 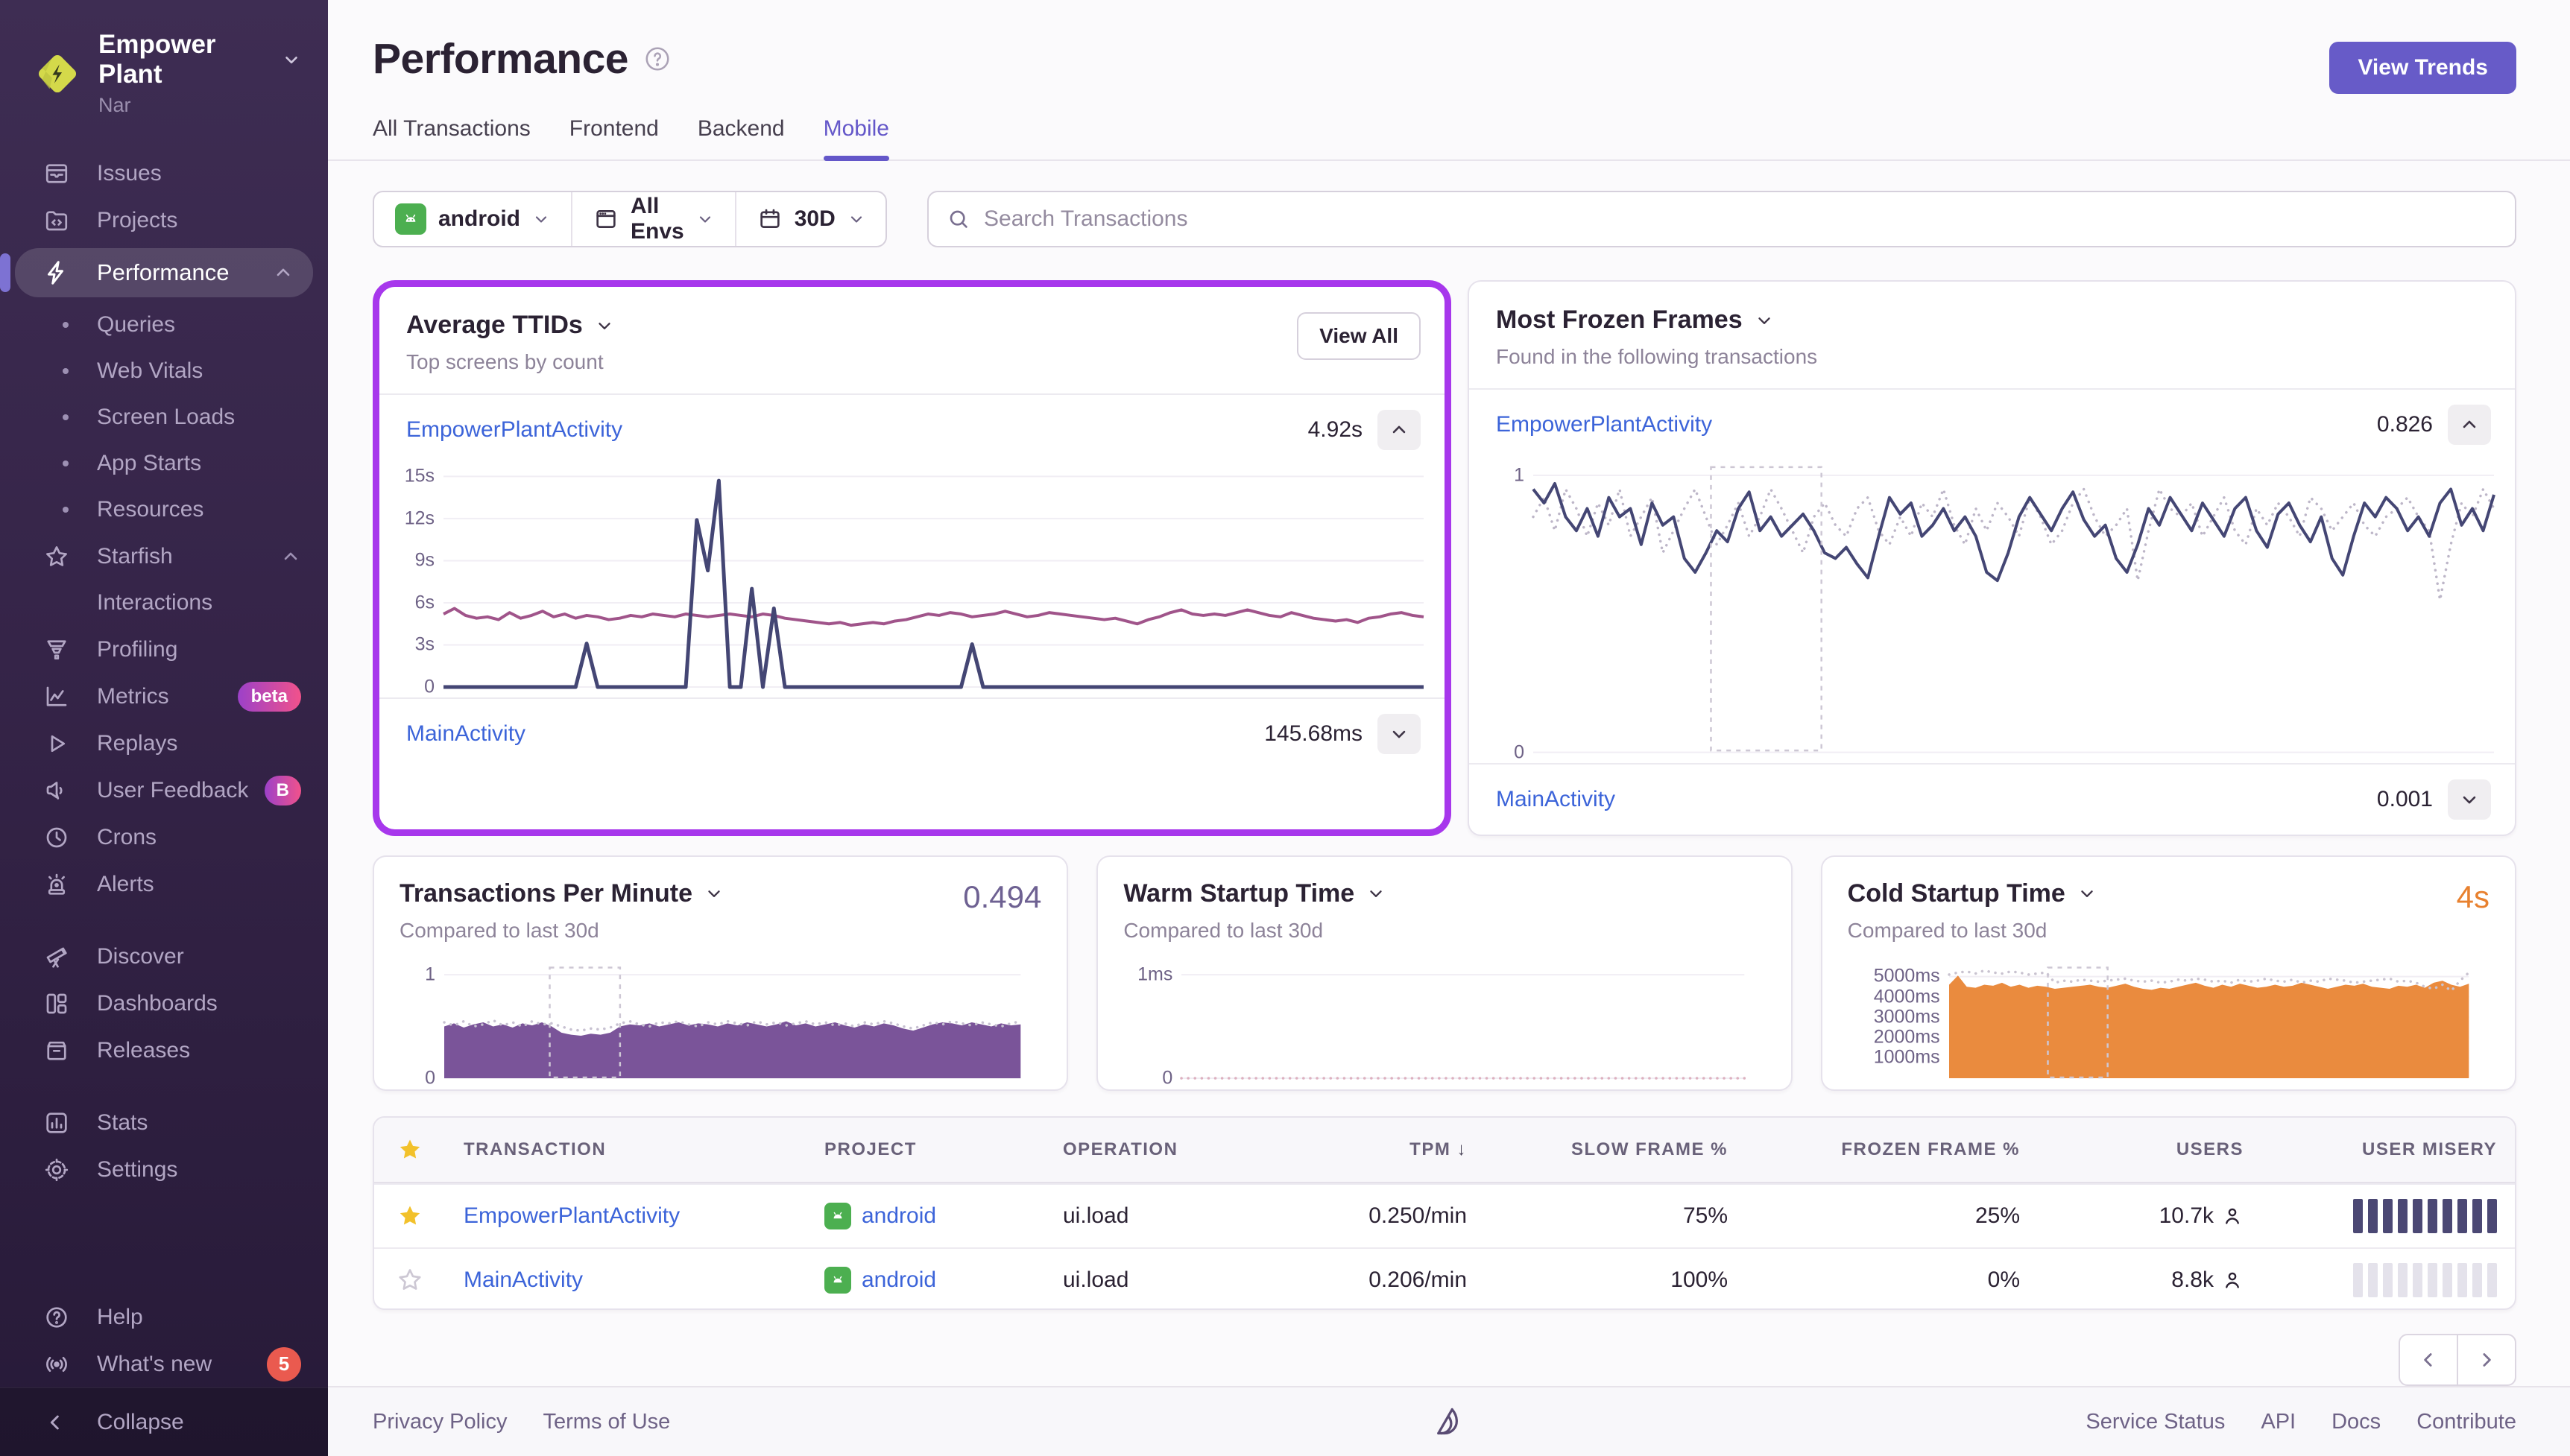 I want to click on api-link: API, so click(x=2278, y=1422).